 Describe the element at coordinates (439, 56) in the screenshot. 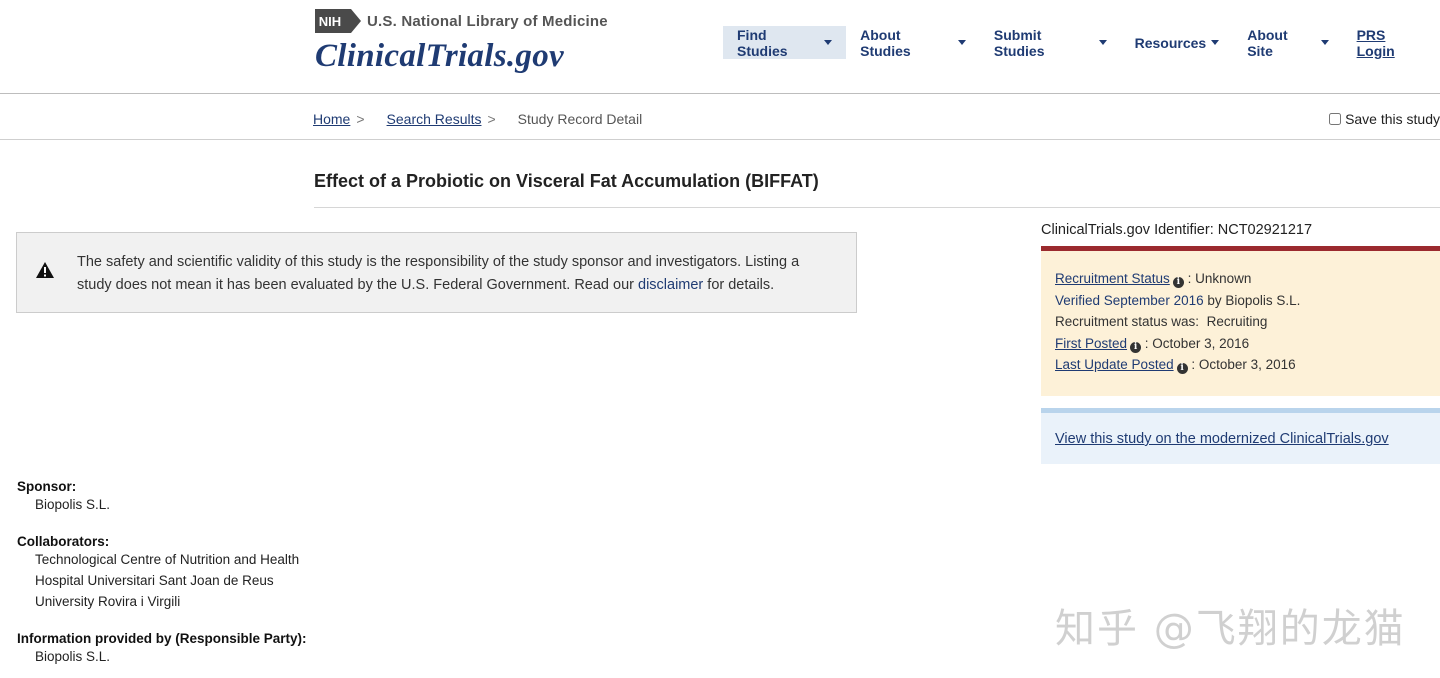

I see `site-logo: ClinicalTrials.gov` at that location.